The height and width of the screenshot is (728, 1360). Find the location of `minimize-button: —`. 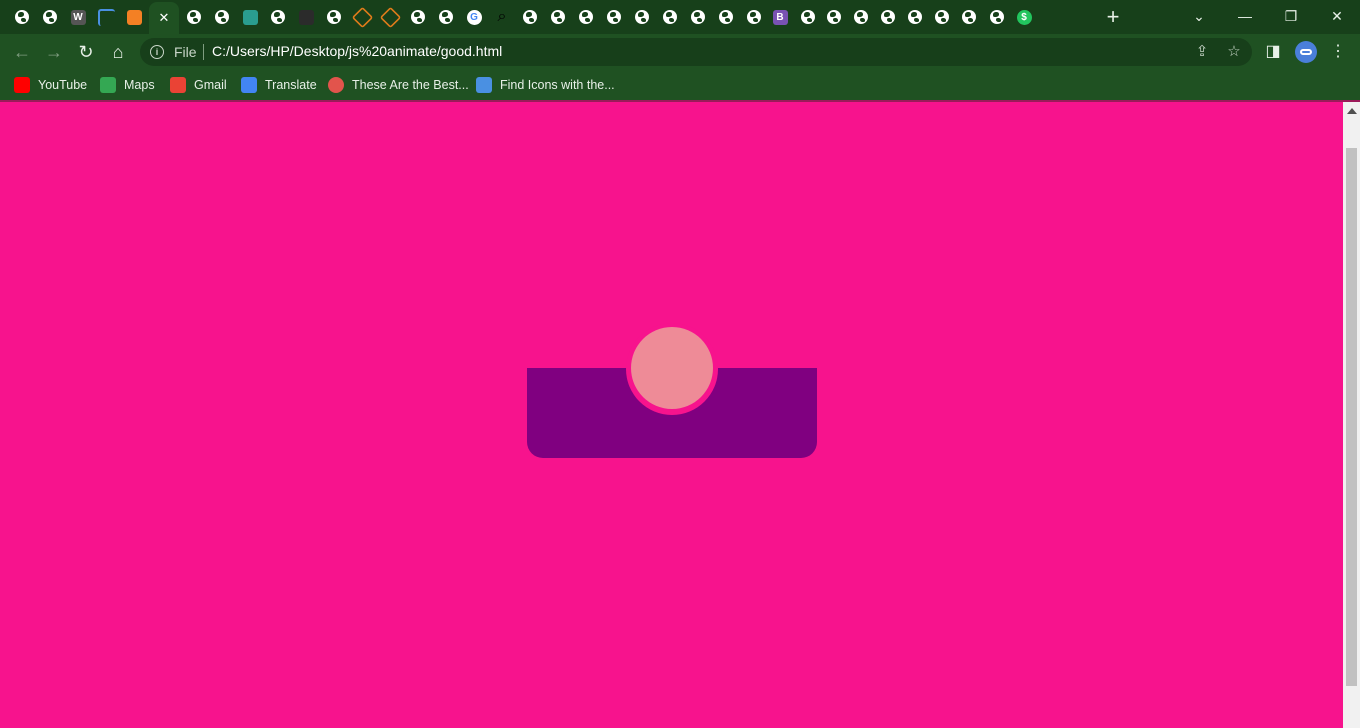

minimize-button: — is located at coordinates (1245, 16).